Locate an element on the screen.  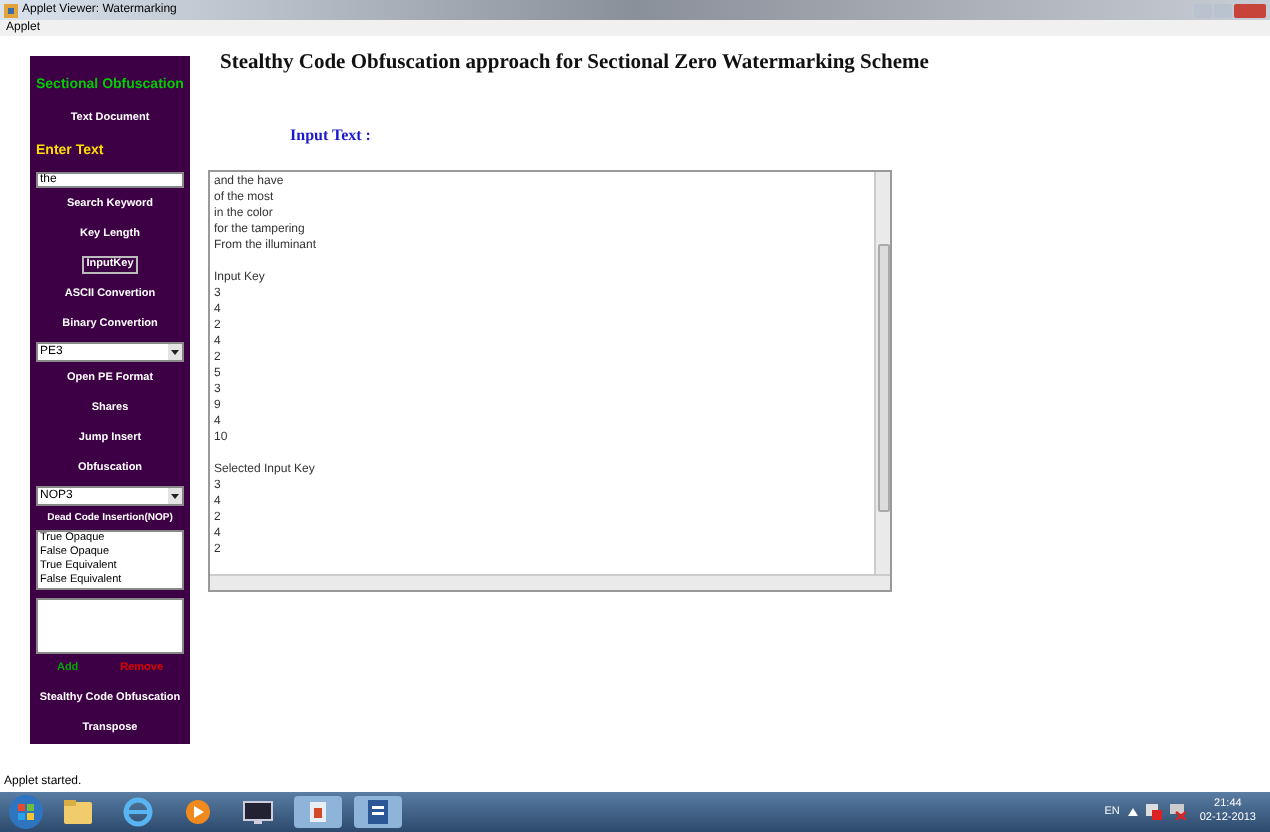
start-button is located at coordinates (26, 812).